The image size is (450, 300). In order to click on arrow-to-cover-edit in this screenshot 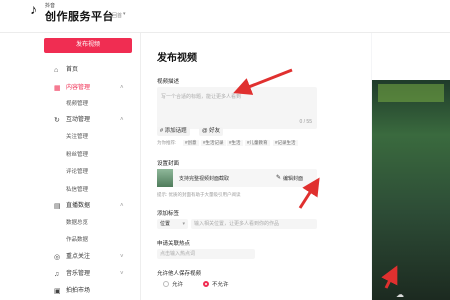, I will do `click(309, 193)`.